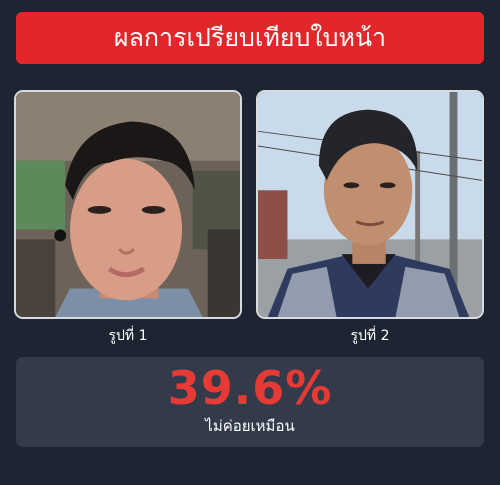  What do you see at coordinates (250, 388) in the screenshot?
I see `similarity-percentage: 39.6%` at bounding box center [250, 388].